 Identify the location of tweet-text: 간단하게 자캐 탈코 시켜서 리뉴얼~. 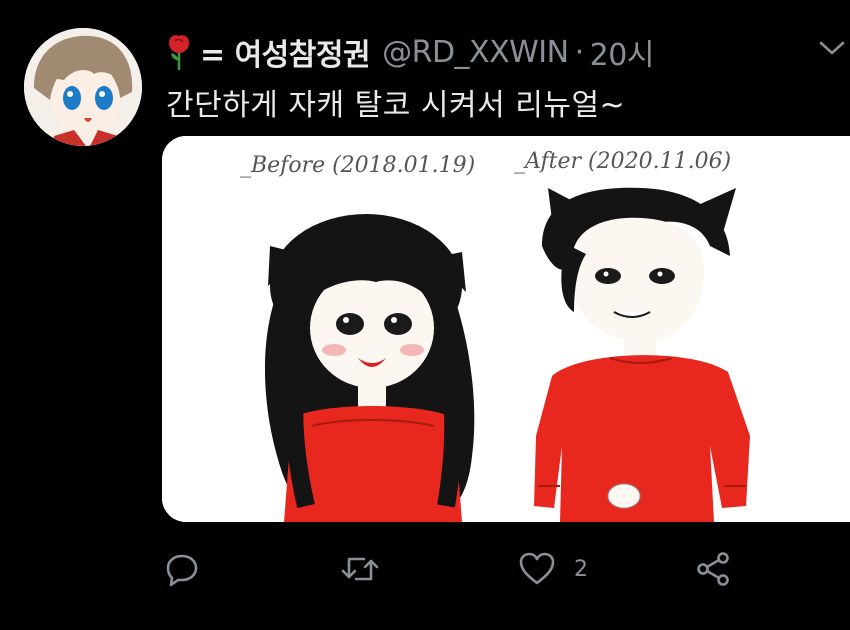
(396, 105).